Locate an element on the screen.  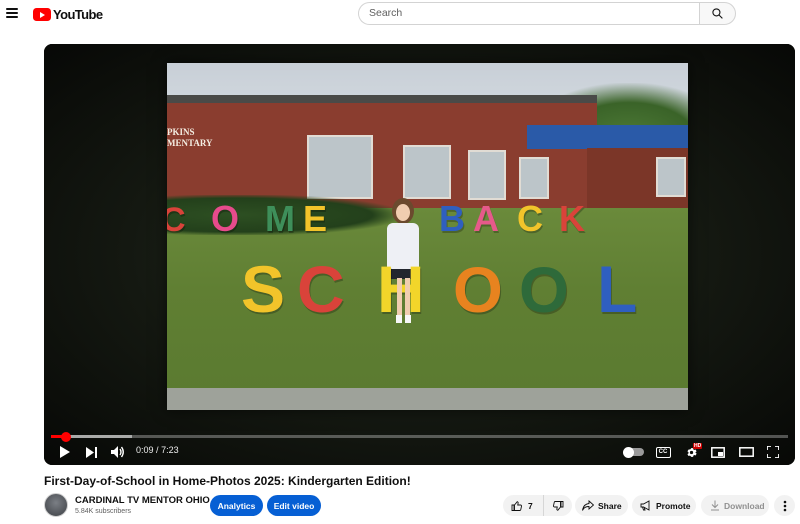
letter-e: E is located at coordinates (315, 218).